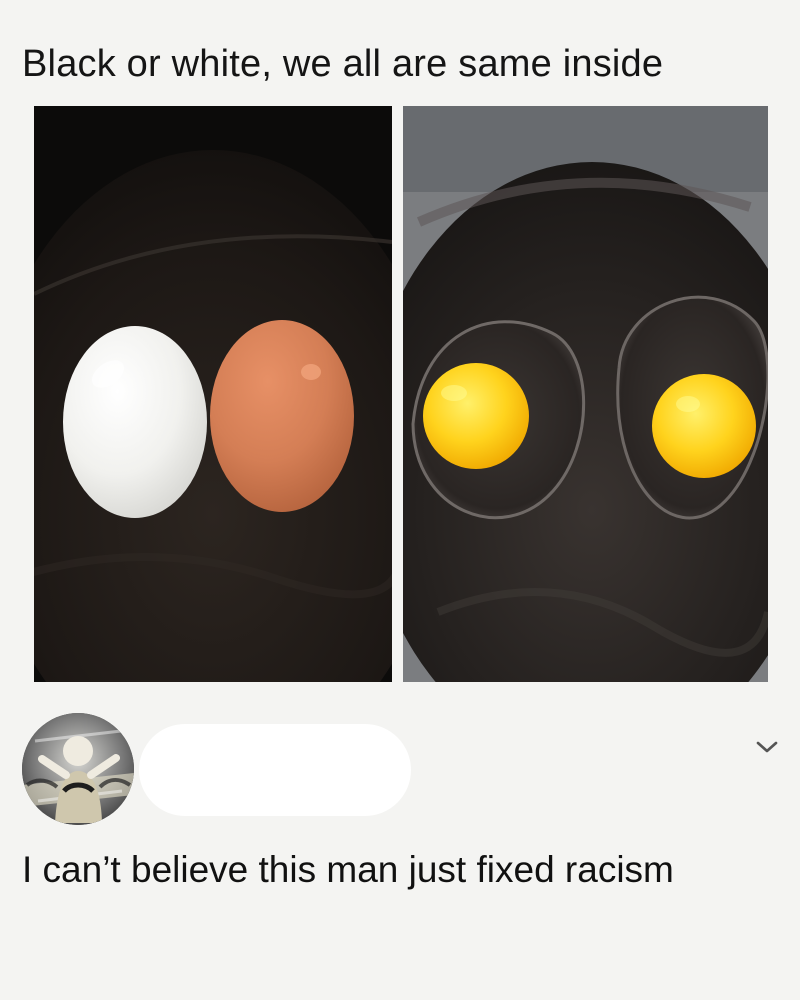  Describe the element at coordinates (343, 64) in the screenshot. I see `caption: Black or white, we all are same inside` at that location.